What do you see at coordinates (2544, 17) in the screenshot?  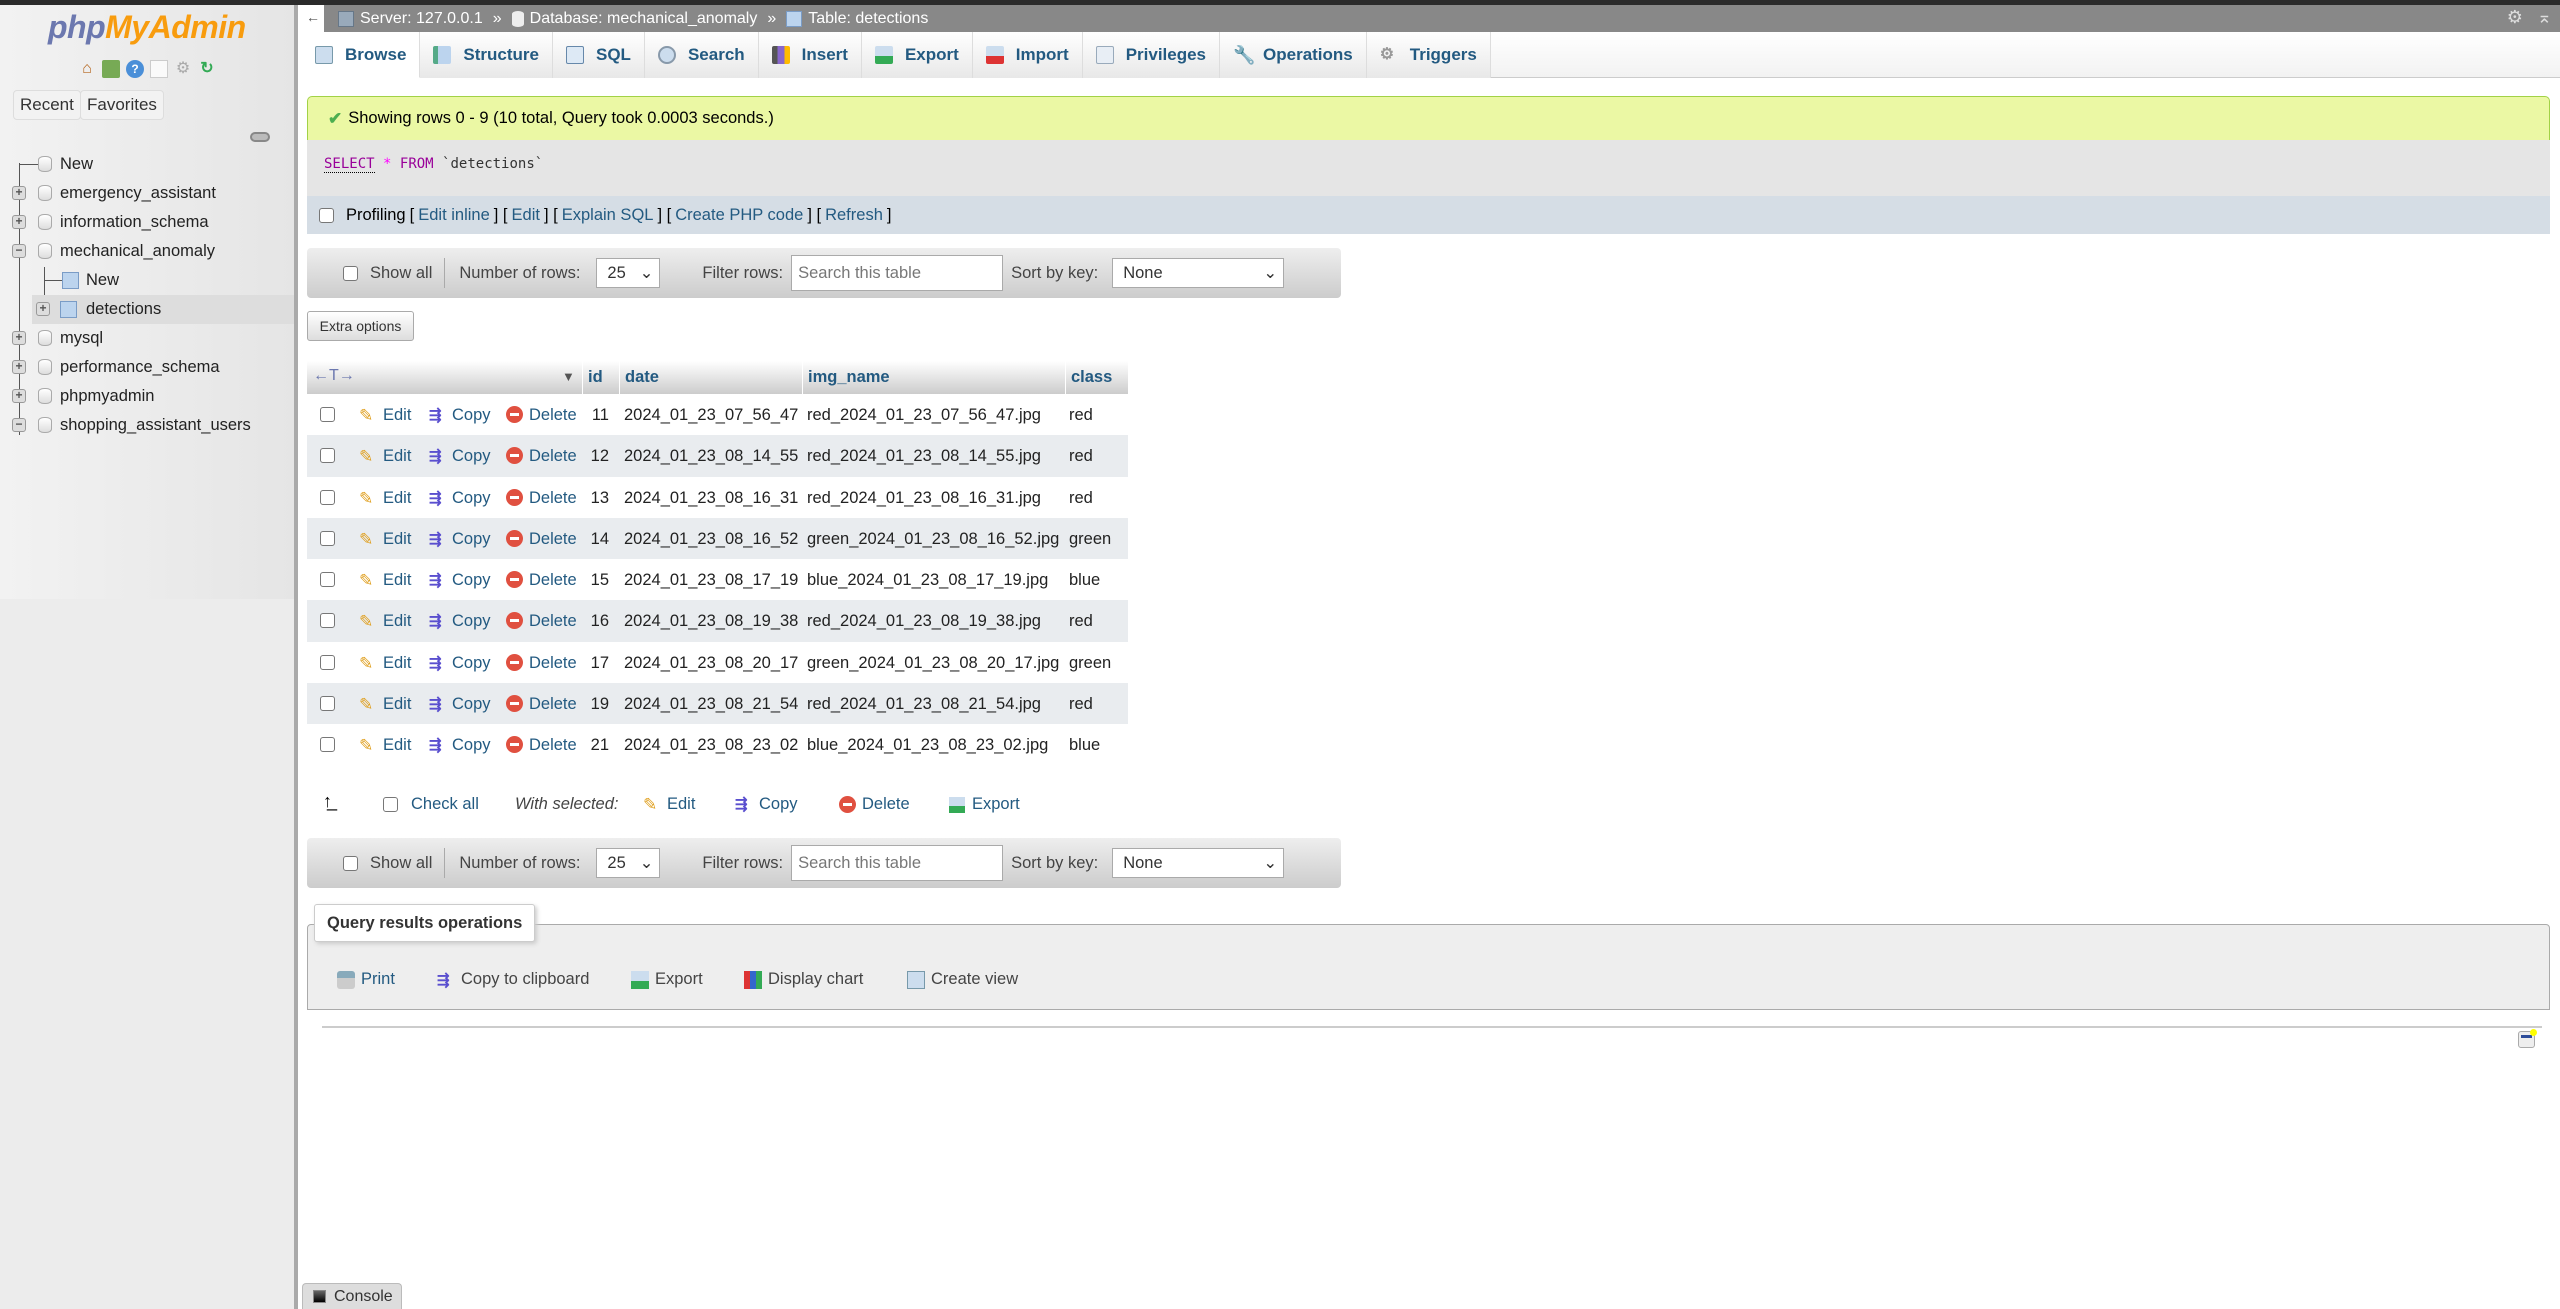 I see `collapse-top-icon: ⌅` at bounding box center [2544, 17].